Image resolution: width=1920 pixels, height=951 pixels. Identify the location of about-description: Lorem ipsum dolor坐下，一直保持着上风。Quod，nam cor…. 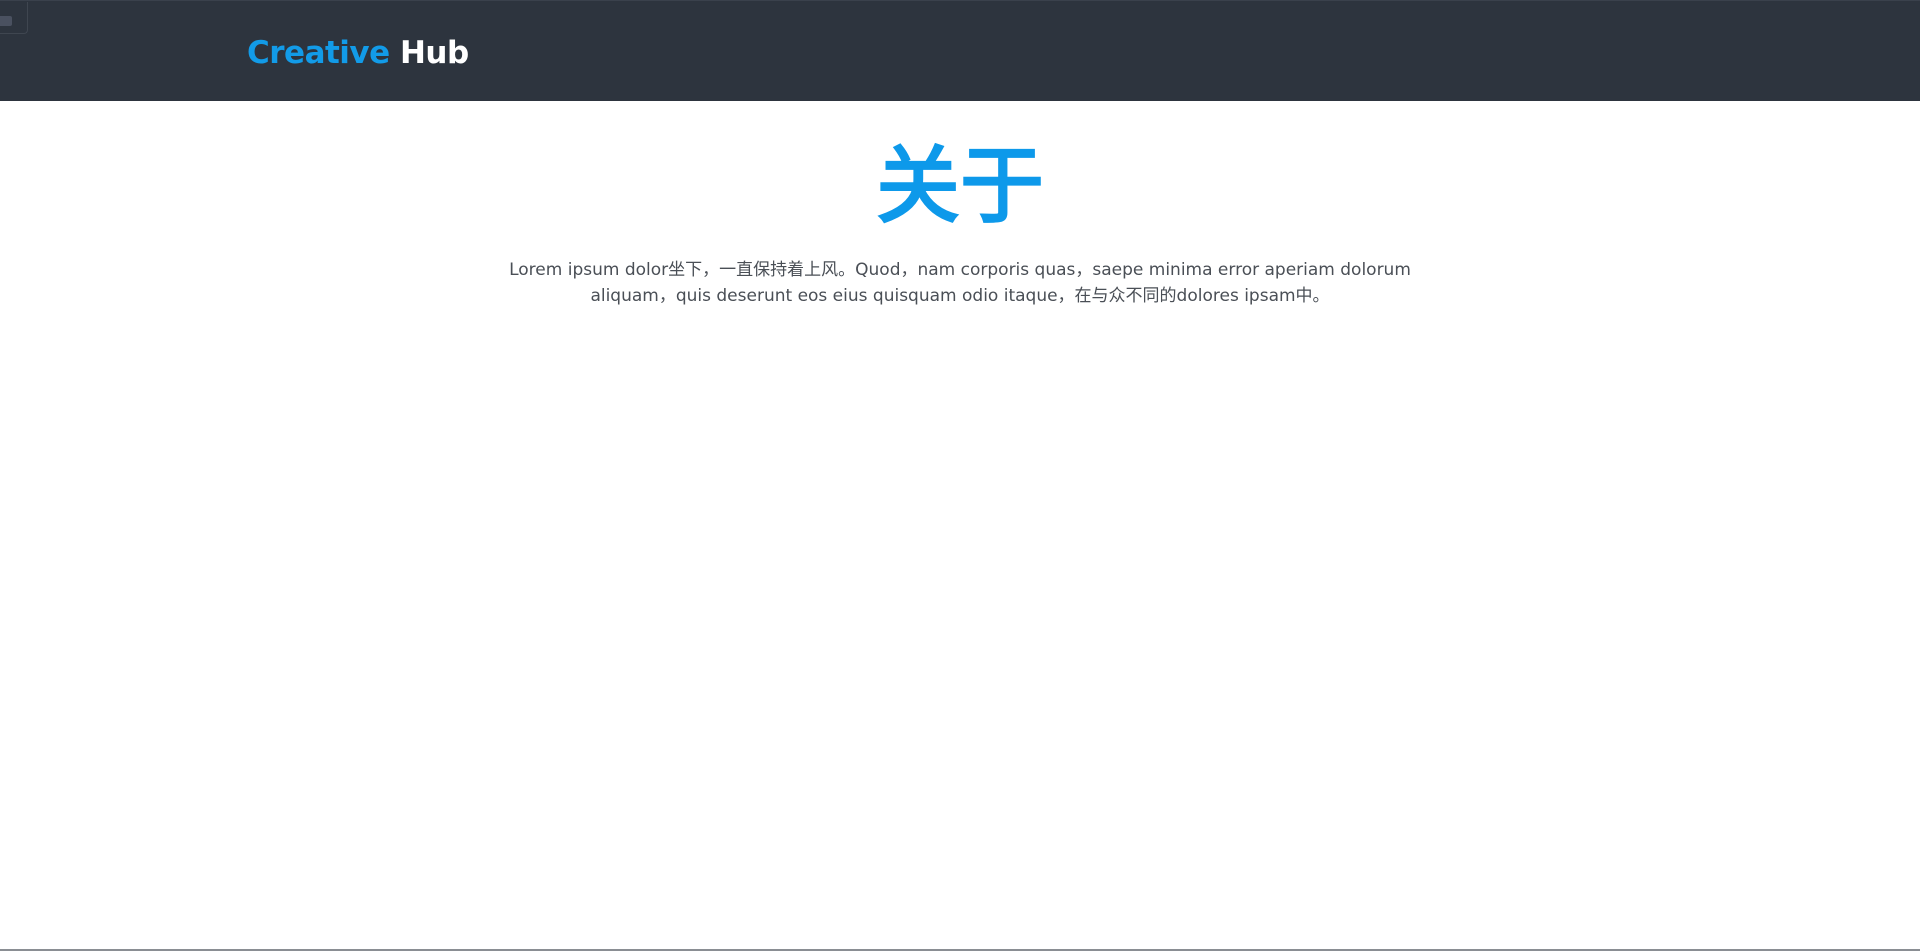
(960, 283).